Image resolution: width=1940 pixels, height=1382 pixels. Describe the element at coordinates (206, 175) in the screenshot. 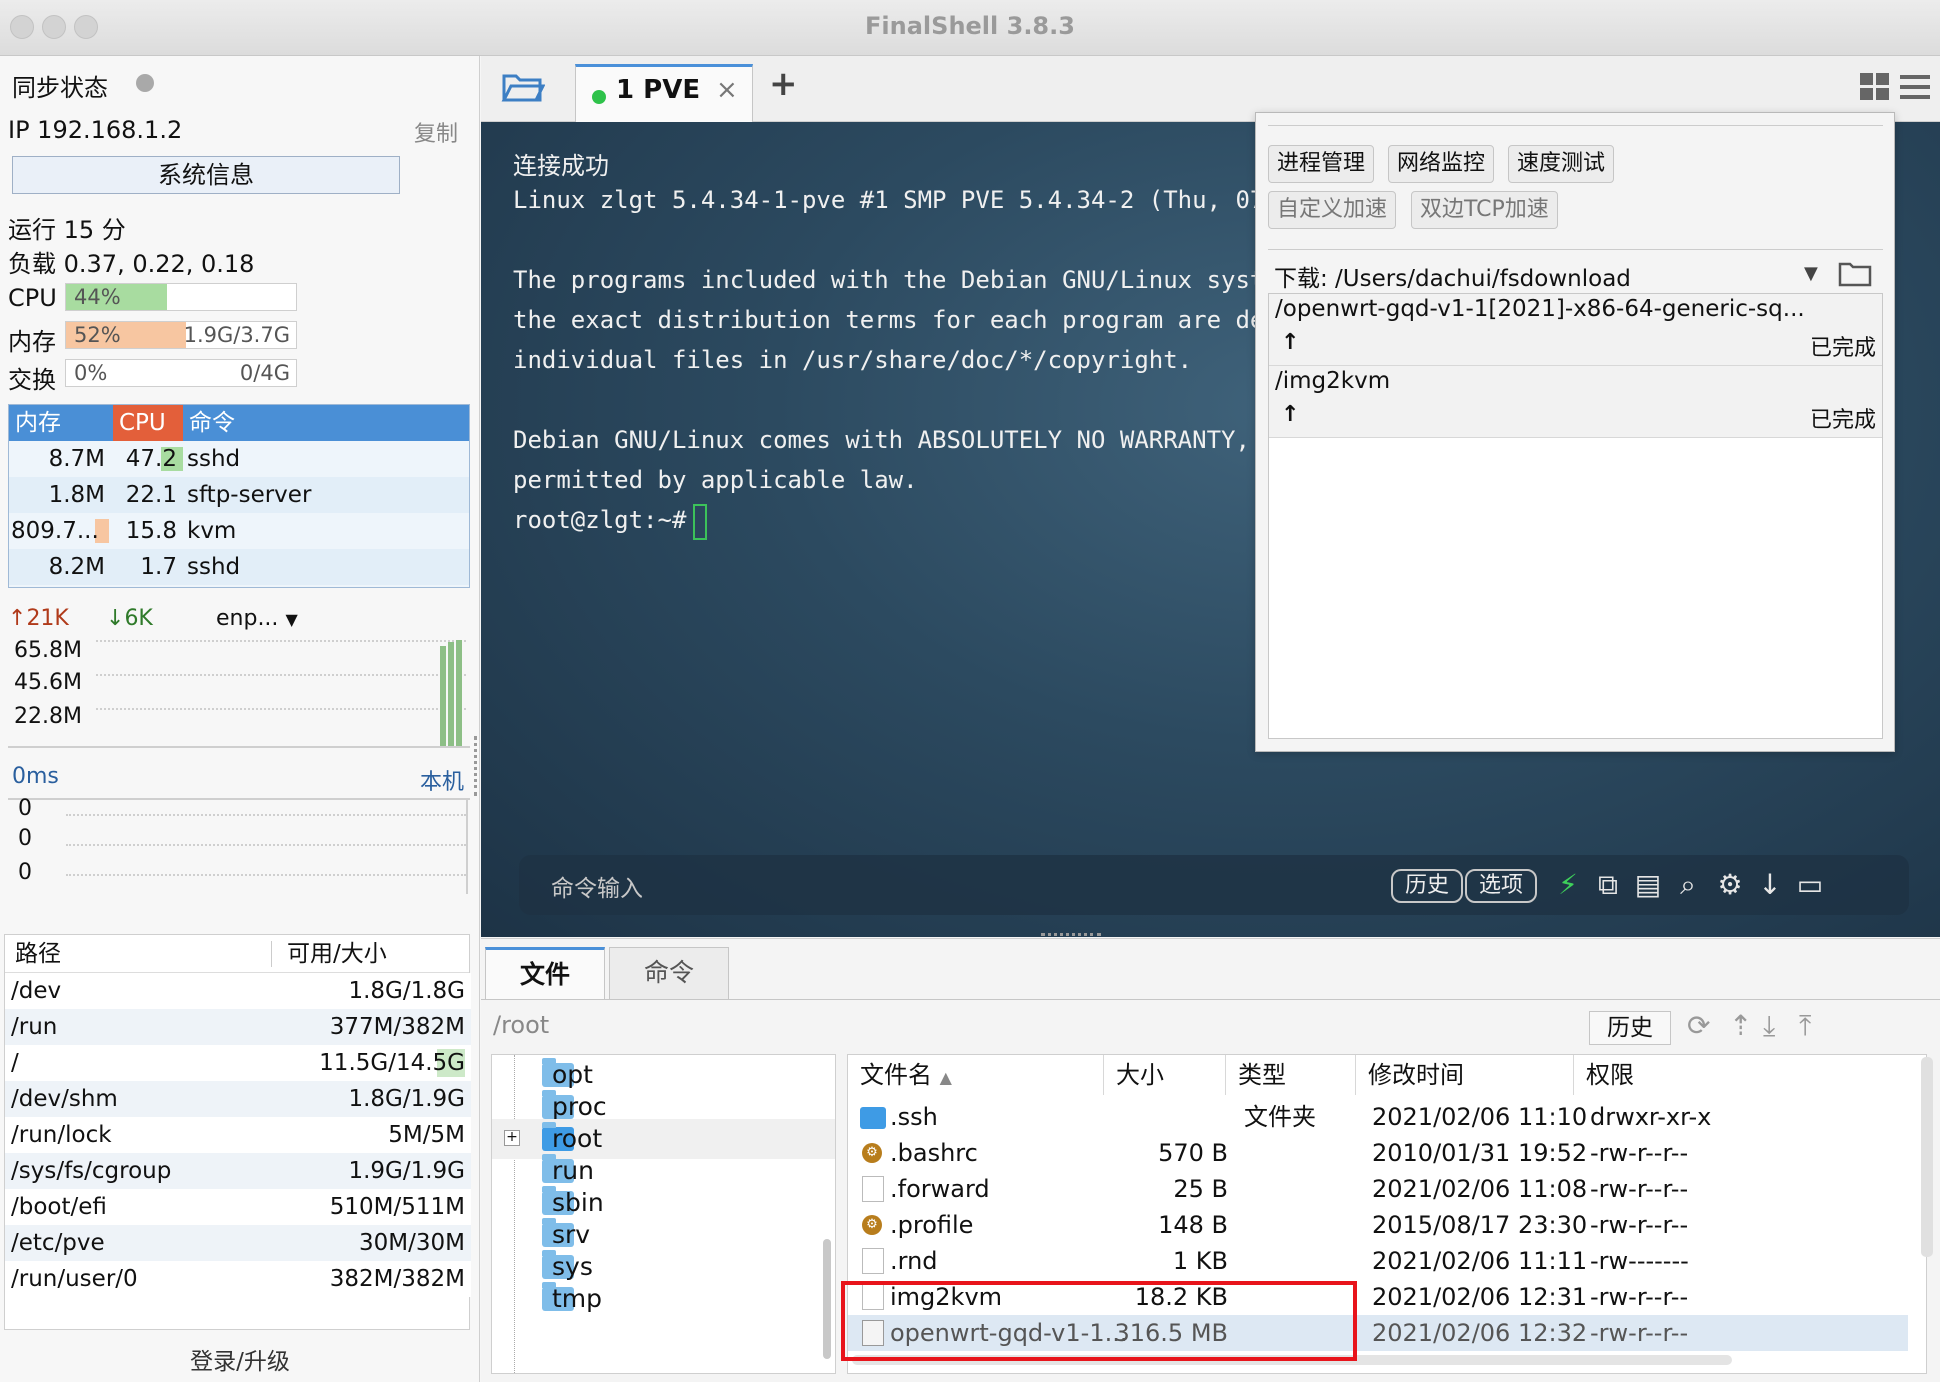

I see `system-info-button: 系统信息` at that location.